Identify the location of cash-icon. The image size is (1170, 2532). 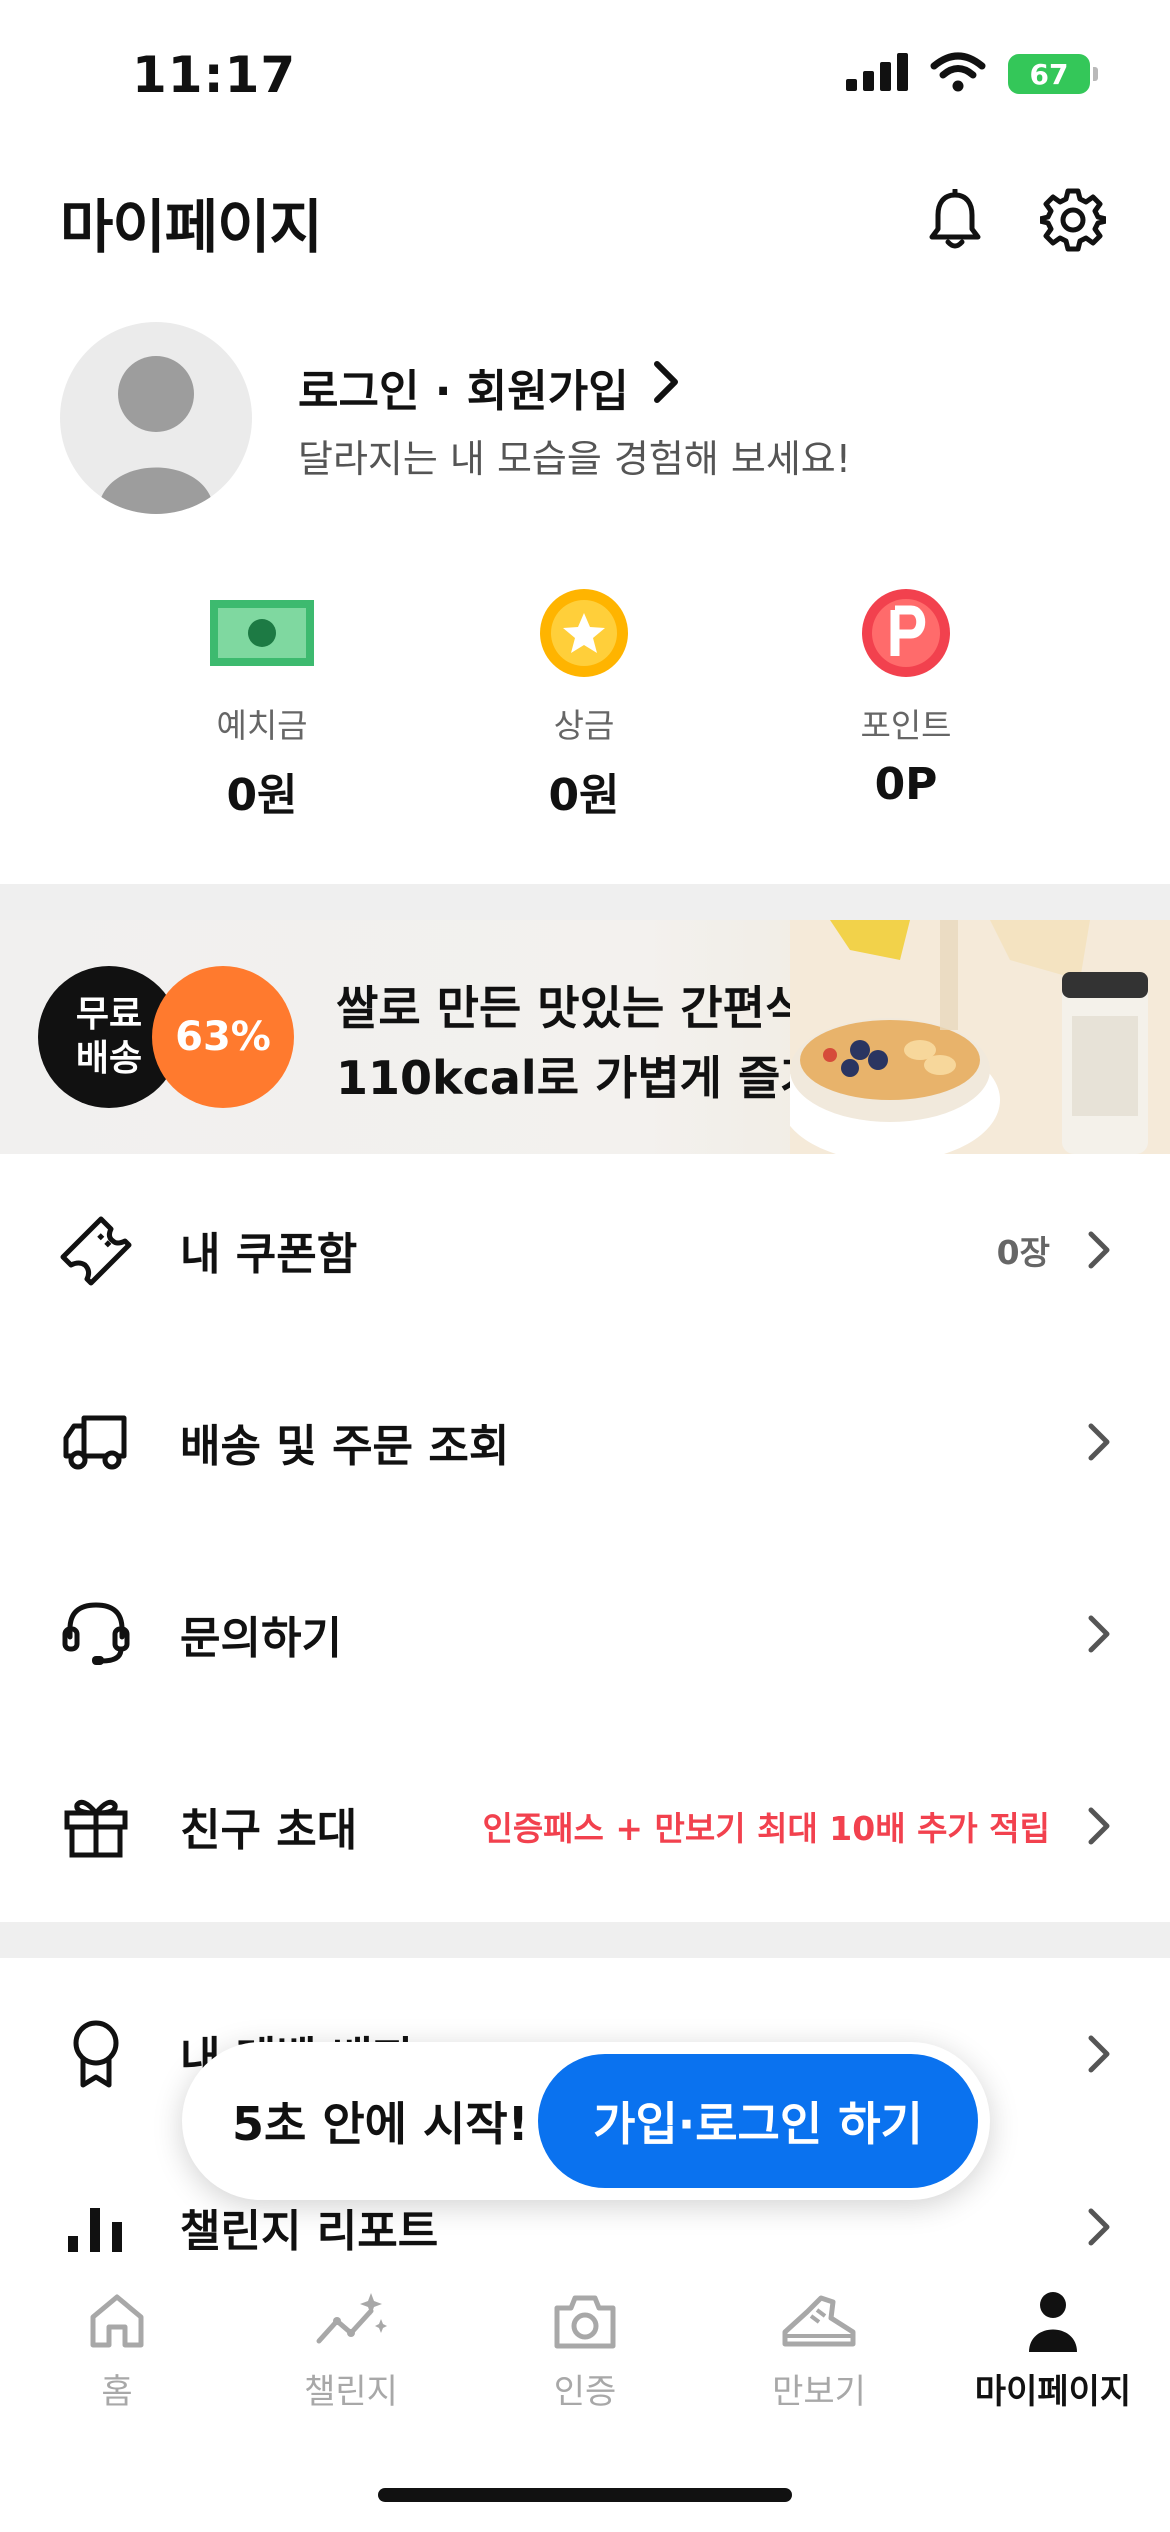
(262, 633).